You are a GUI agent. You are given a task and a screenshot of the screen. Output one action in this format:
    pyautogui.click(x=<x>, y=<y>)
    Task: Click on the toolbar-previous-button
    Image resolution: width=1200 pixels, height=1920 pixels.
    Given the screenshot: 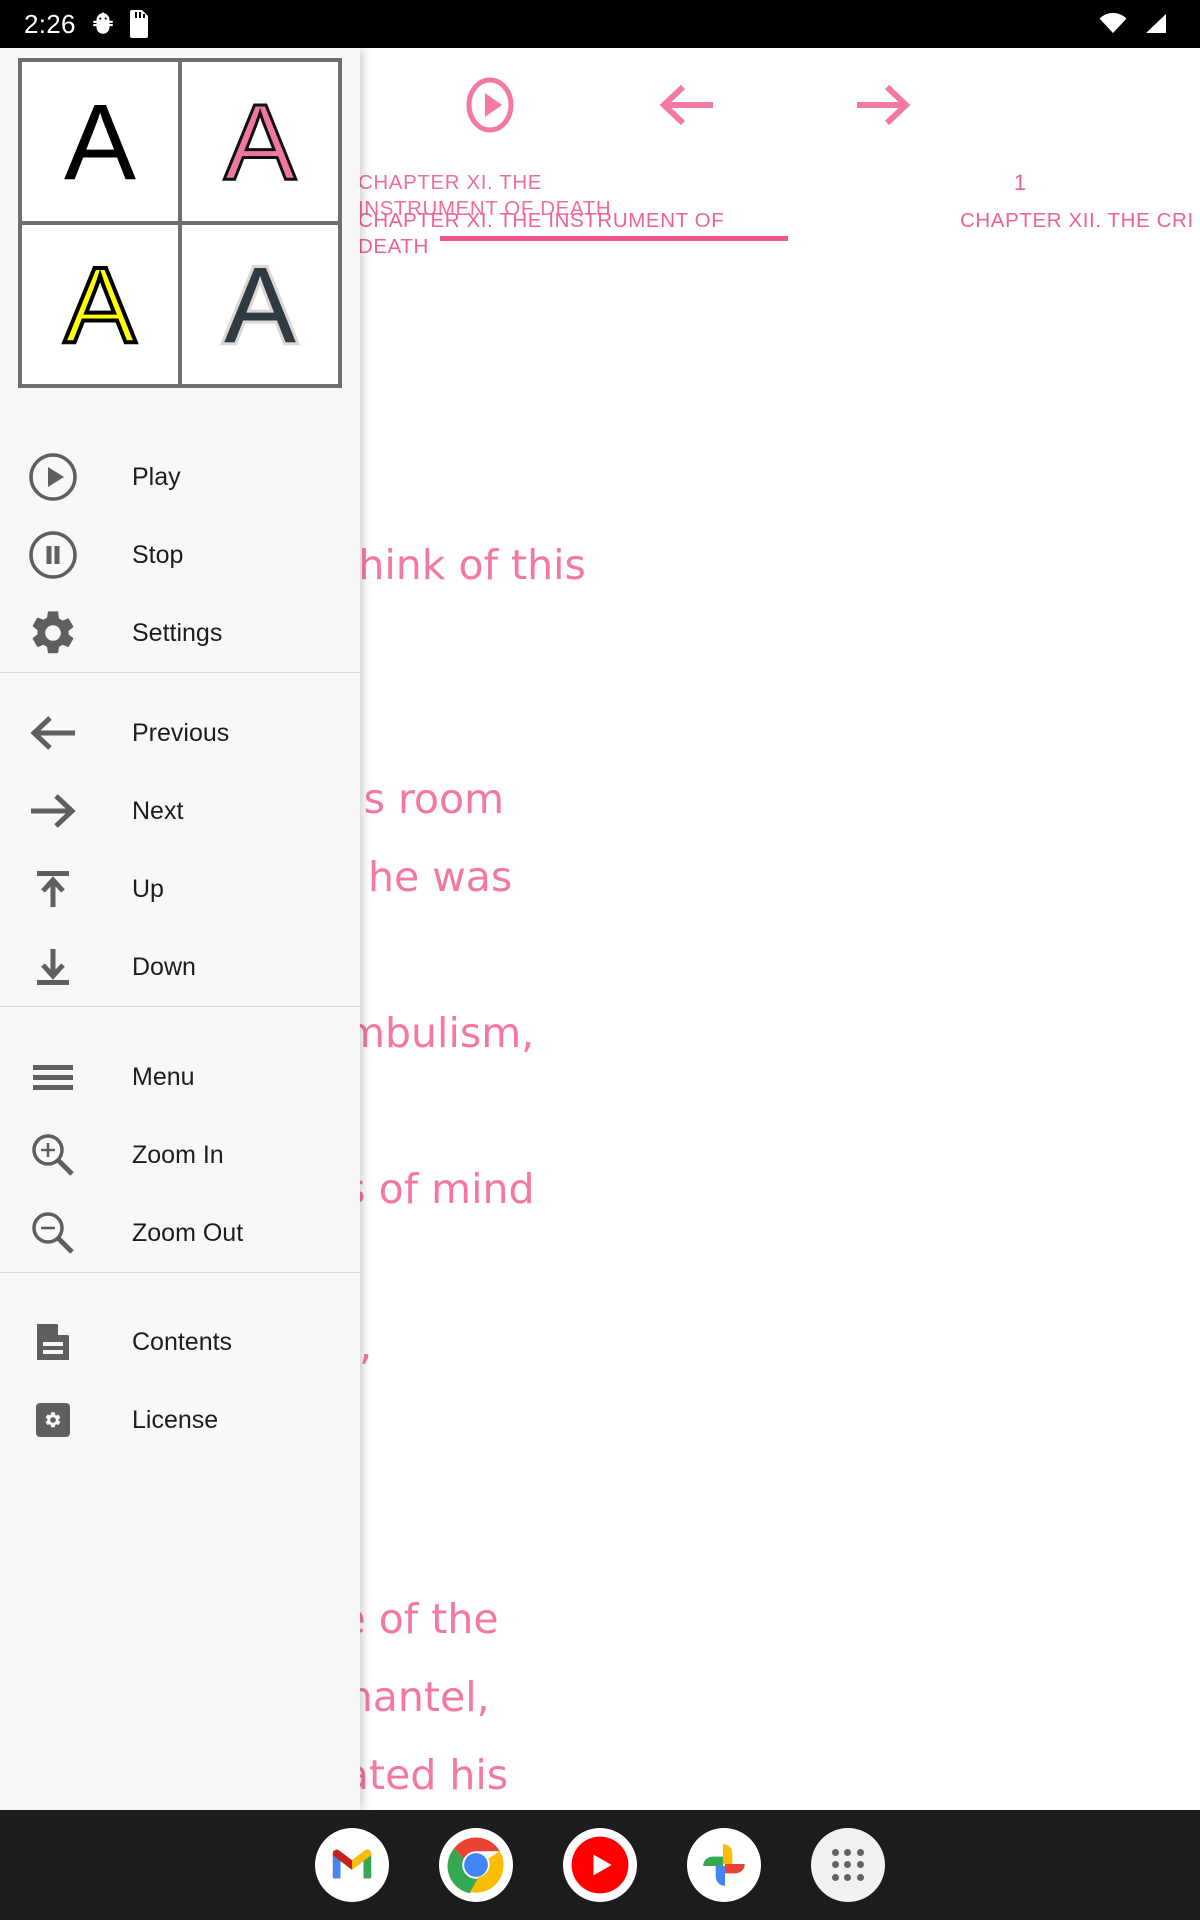 What is the action you would take?
    pyautogui.click(x=687, y=105)
    